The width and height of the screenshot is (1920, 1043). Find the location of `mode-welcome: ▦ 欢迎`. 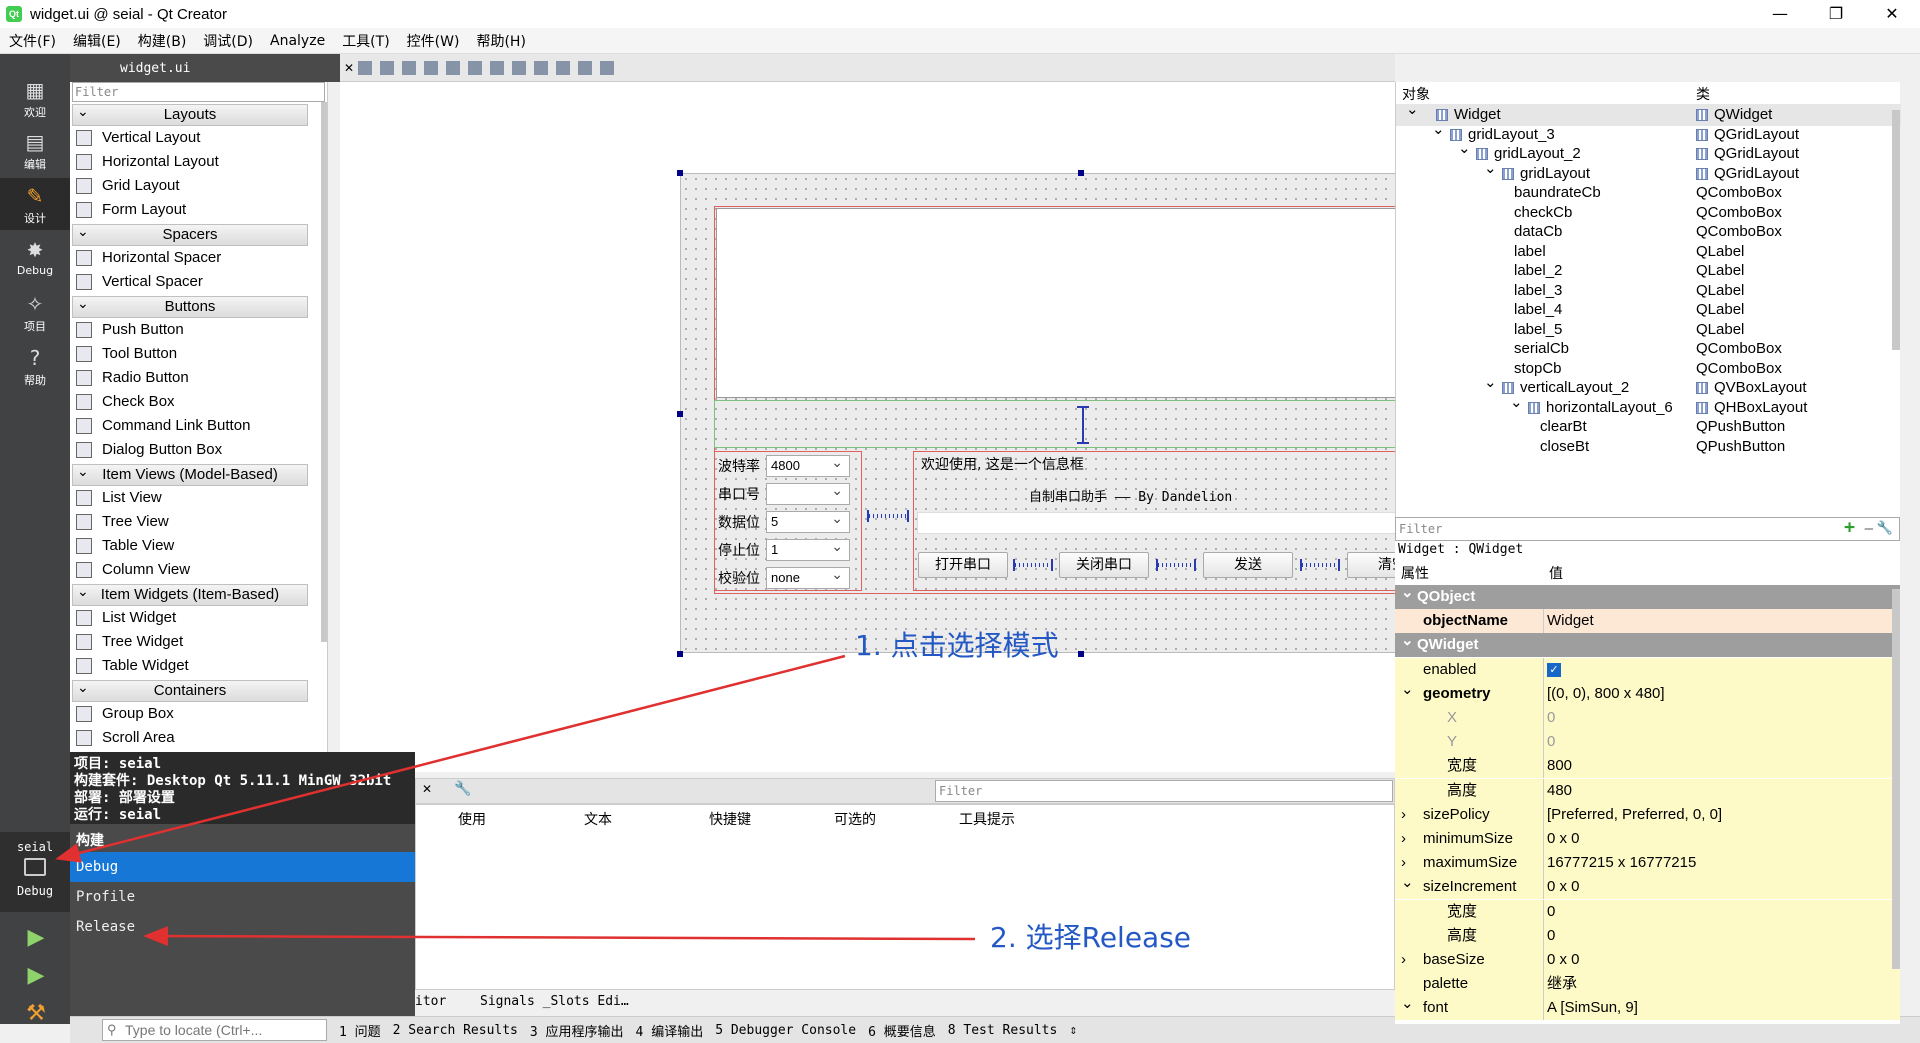

mode-welcome: ▦ 欢迎 is located at coordinates (35, 98).